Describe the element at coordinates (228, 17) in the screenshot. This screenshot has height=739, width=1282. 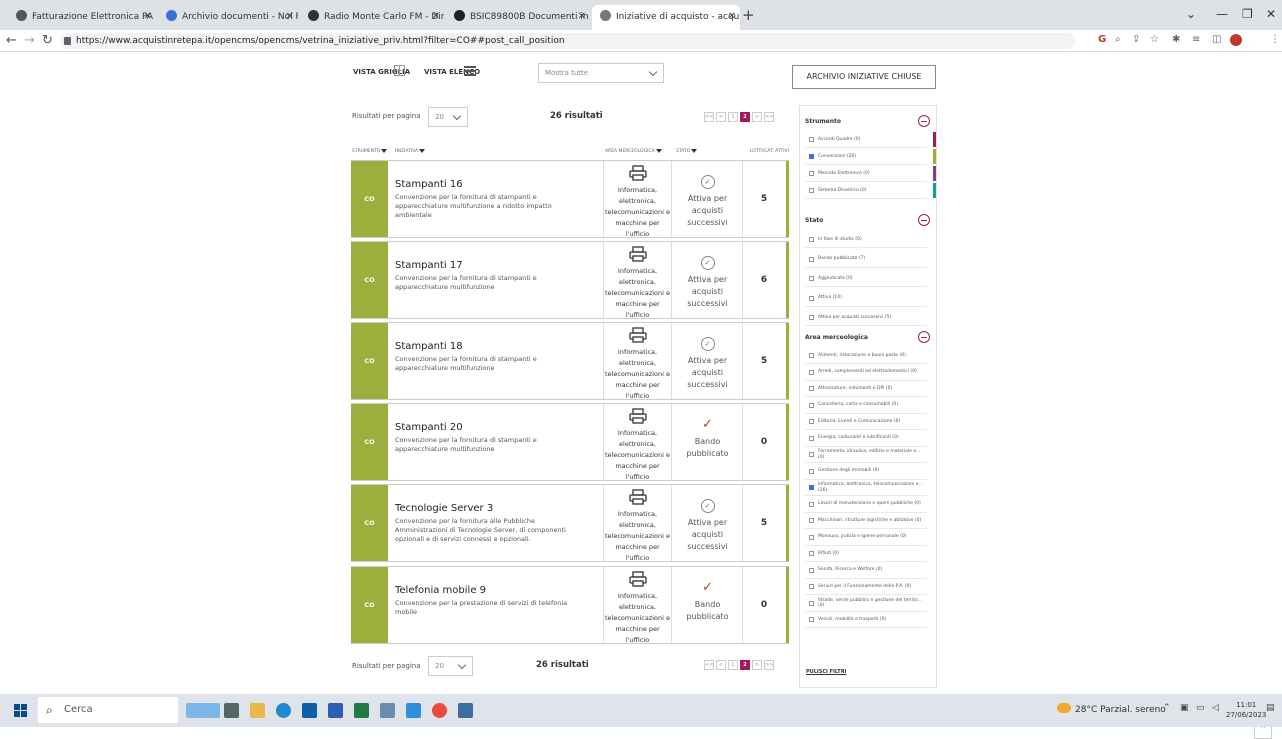
I see `browser-tab: Archivio documenti - Noi PA ✕` at that location.